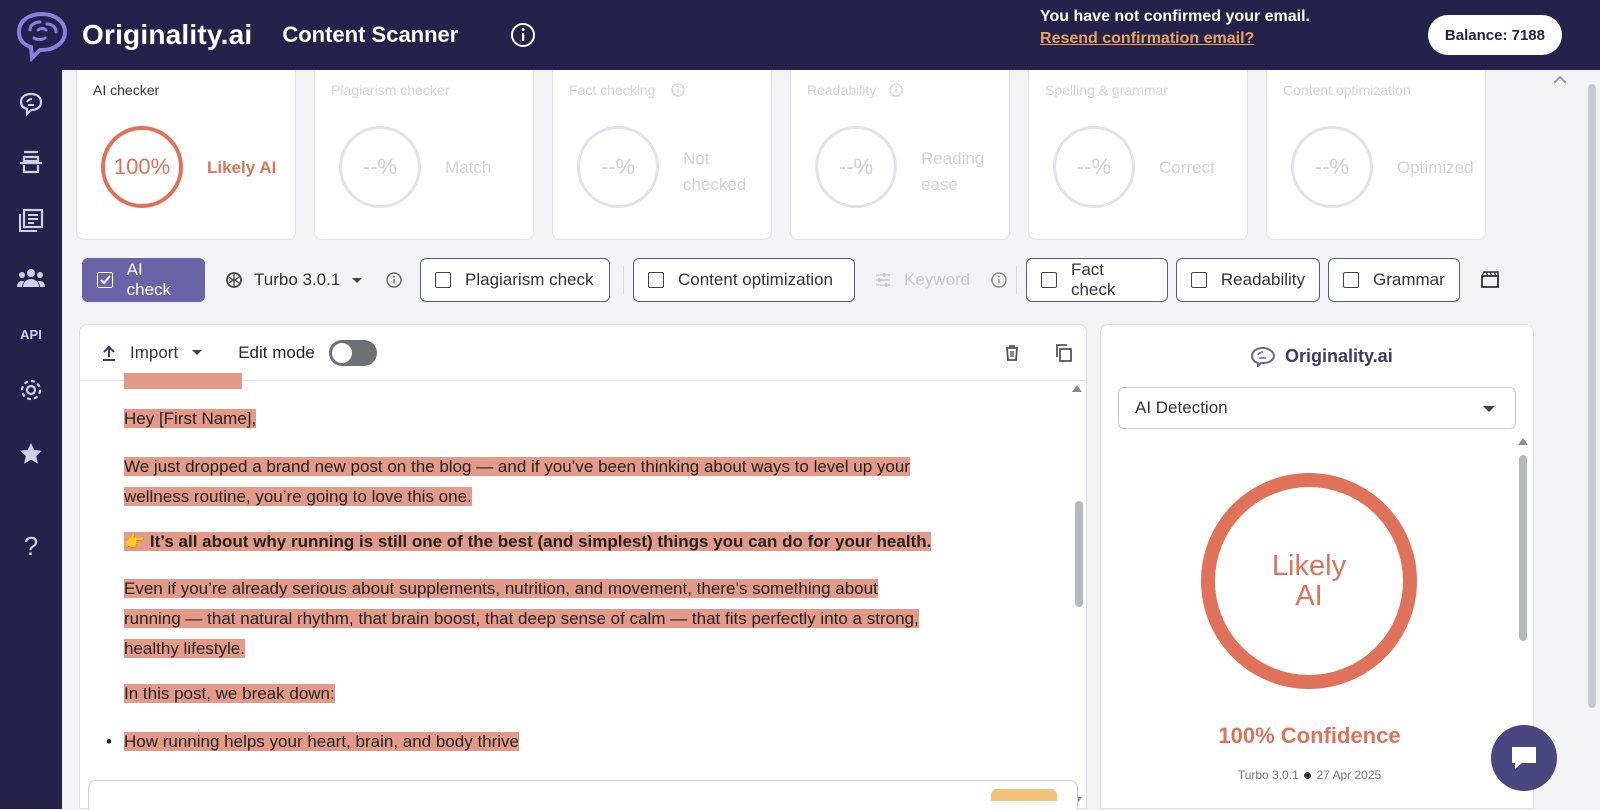  I want to click on content-optimization-label: Content optimization, so click(755, 279).